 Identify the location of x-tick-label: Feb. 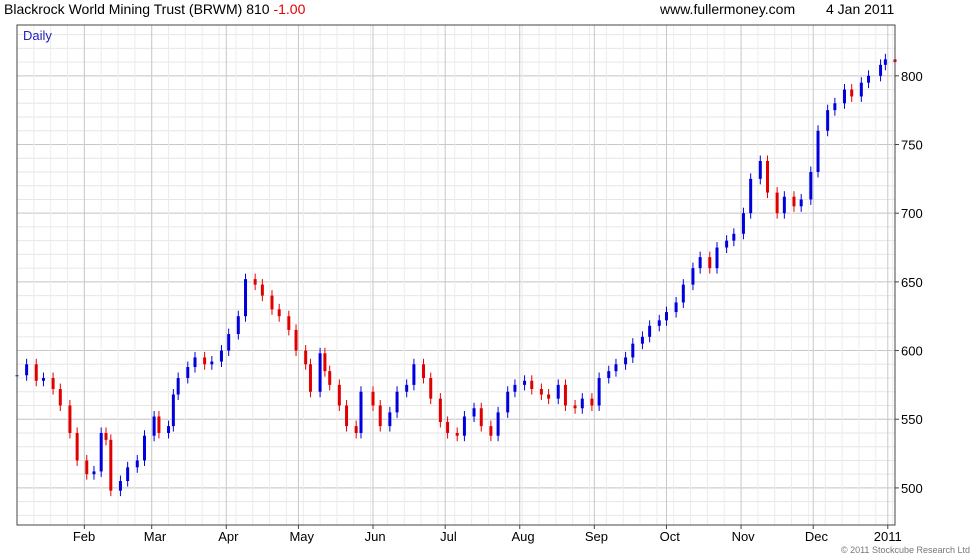
(84, 536).